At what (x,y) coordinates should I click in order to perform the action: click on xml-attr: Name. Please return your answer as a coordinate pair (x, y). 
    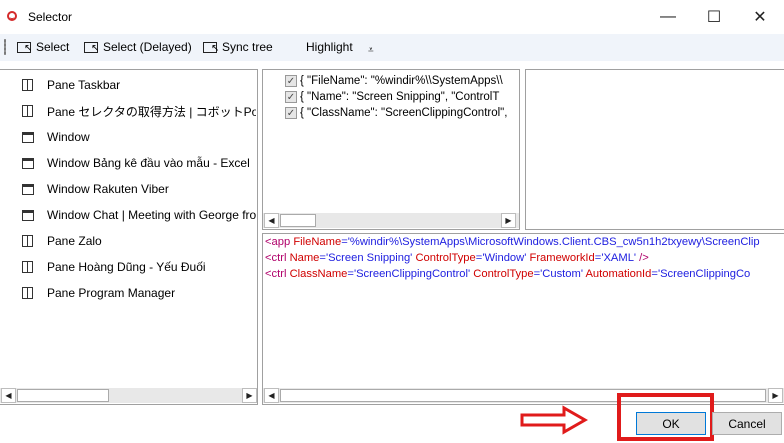
    Looking at the image, I should click on (304, 258).